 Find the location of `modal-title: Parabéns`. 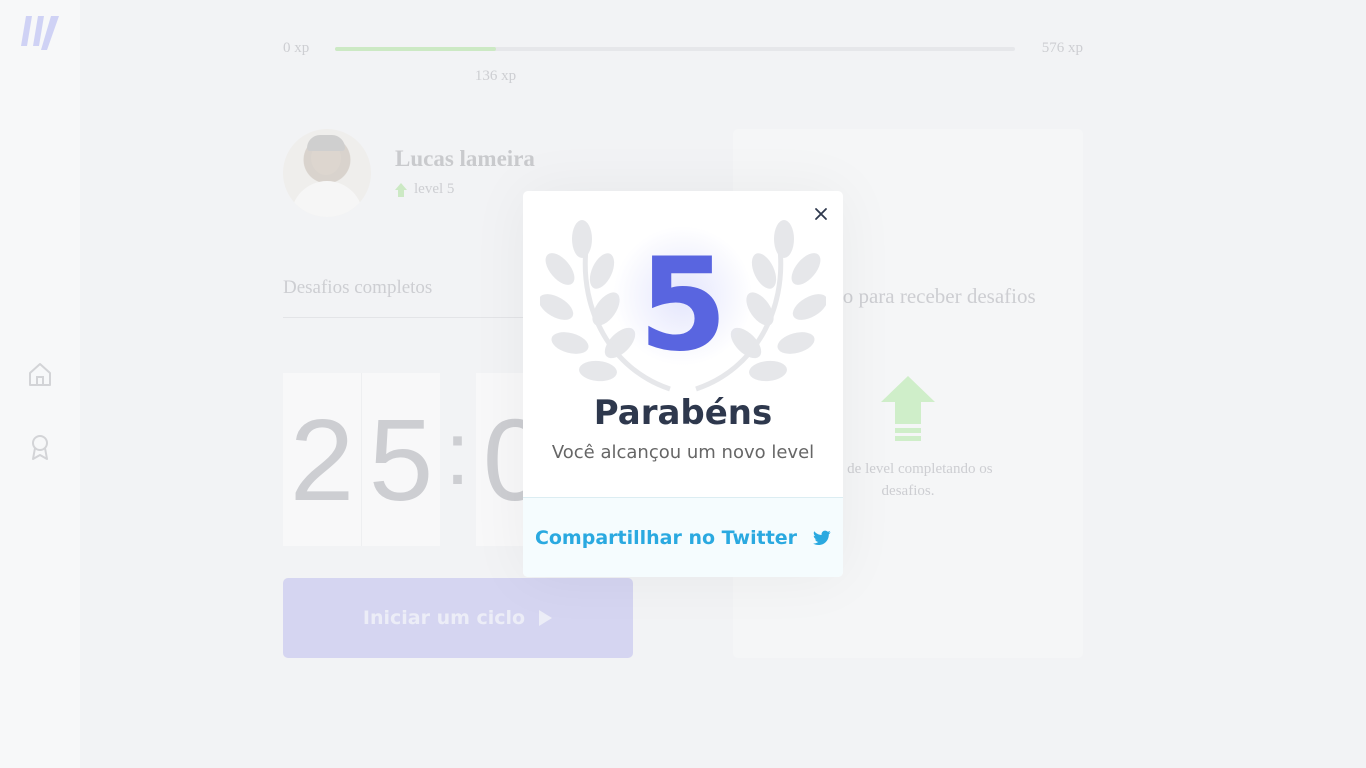

modal-title: Parabéns is located at coordinates (683, 413).